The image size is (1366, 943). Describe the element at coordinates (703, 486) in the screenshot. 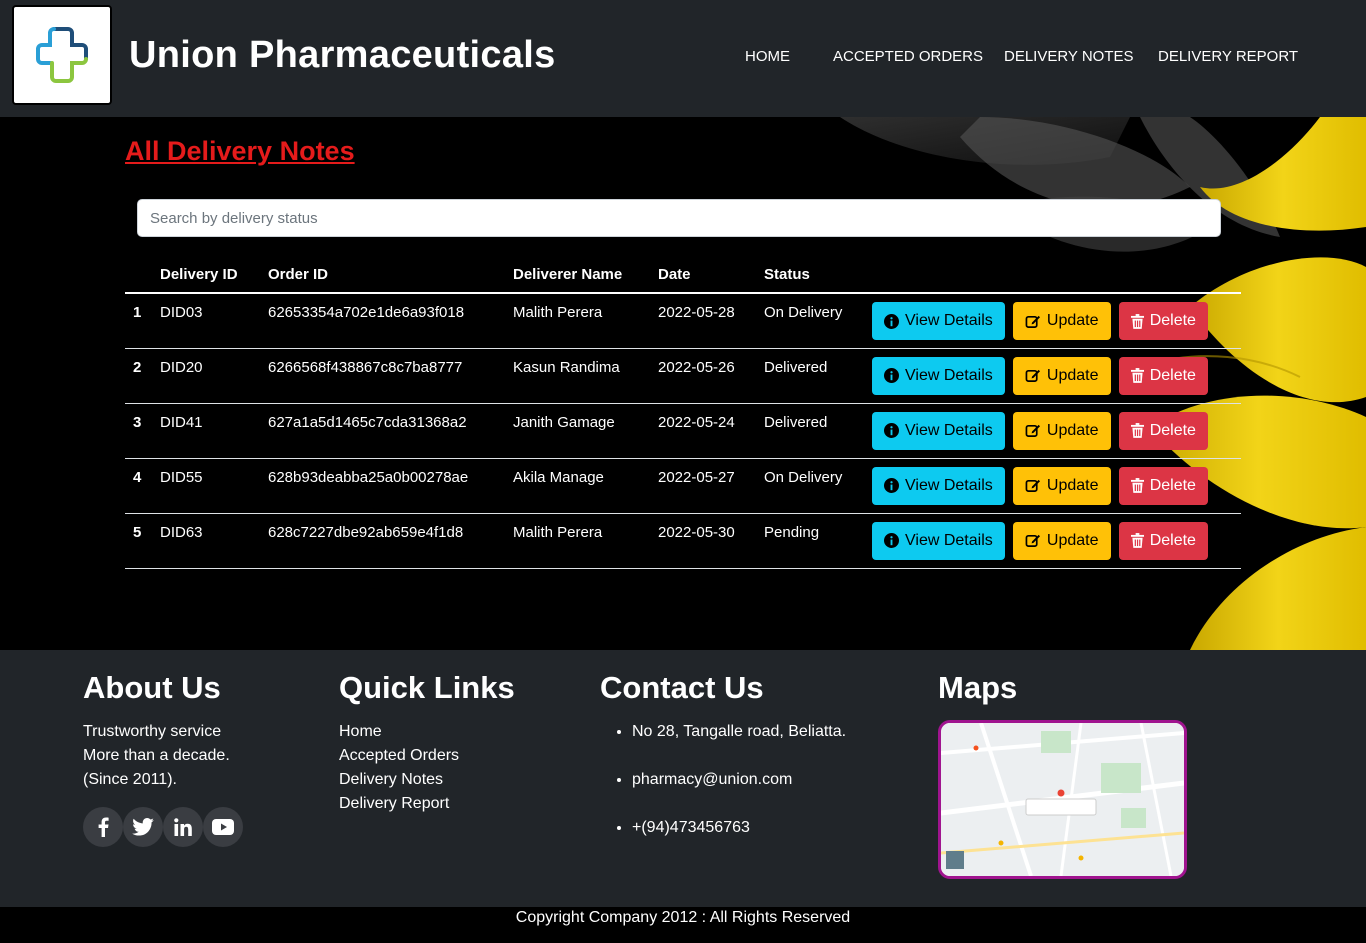

I see `cell-date: 2022-05-27` at that location.